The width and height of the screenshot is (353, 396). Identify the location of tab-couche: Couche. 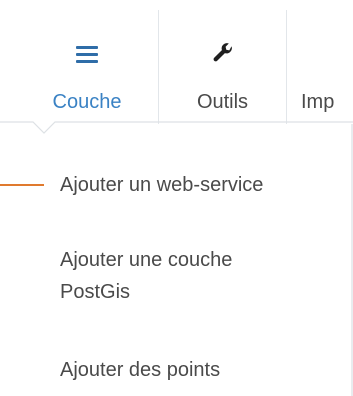
(87, 67).